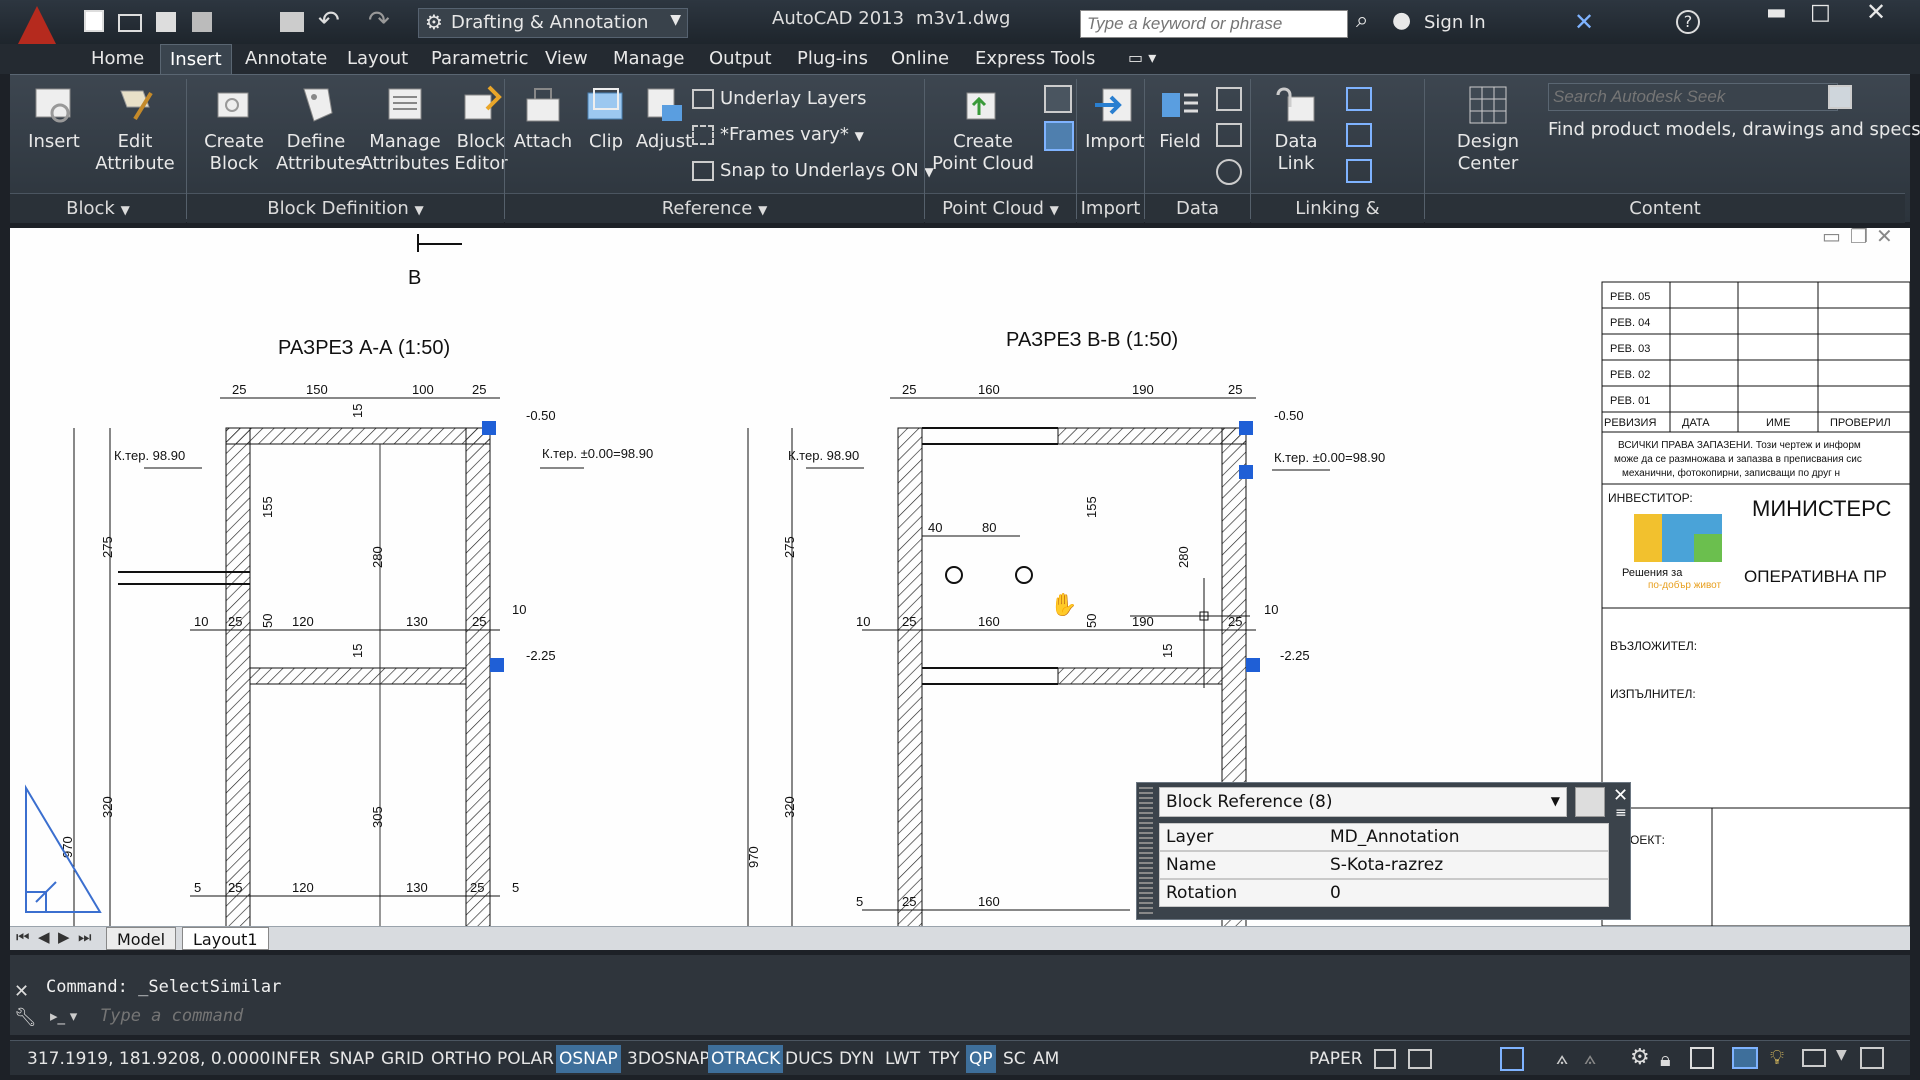 This screenshot has width=1920, height=1080. I want to click on undo-icon: ↶, so click(329, 21).